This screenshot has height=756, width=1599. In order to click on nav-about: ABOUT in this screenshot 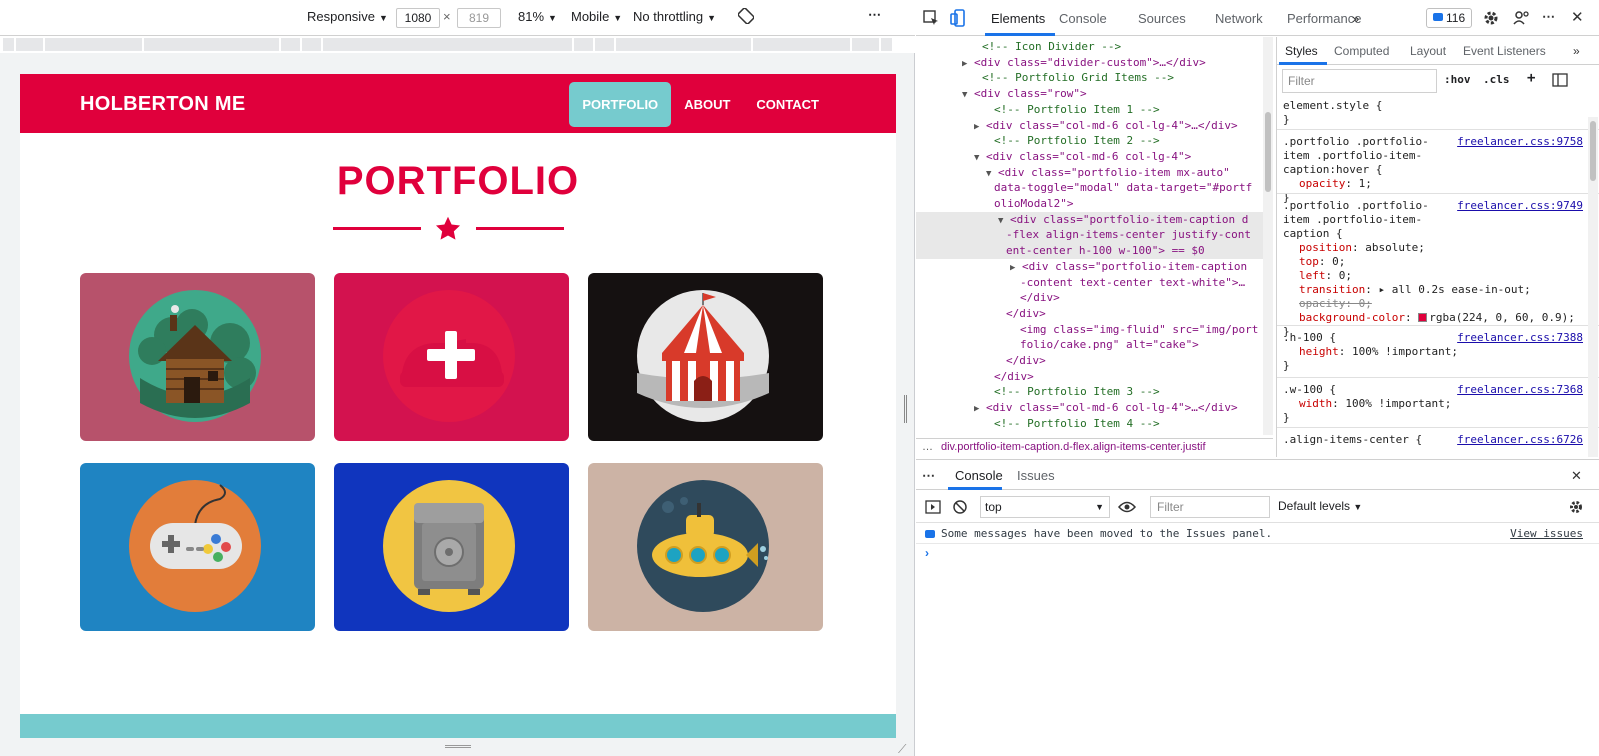, I will do `click(707, 104)`.